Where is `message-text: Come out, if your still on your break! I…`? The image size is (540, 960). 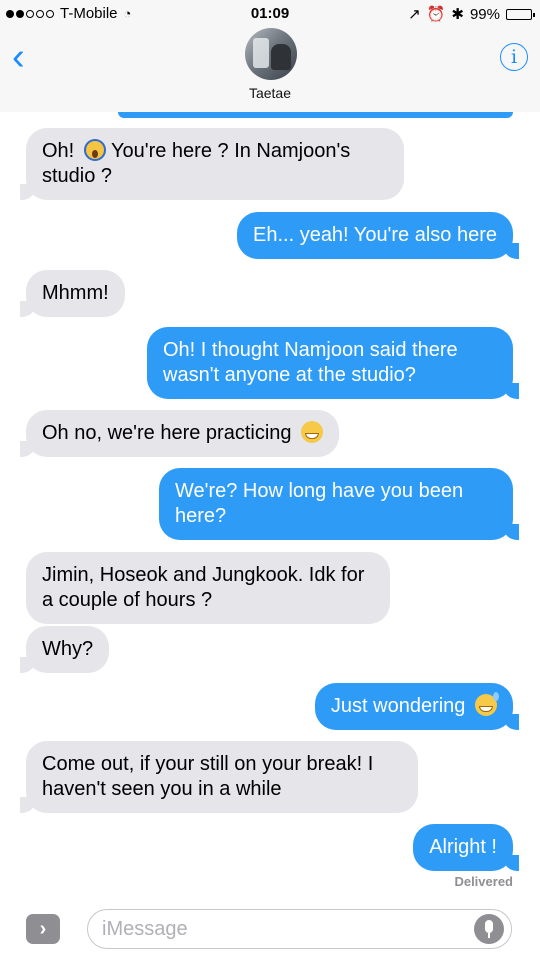 message-text: Come out, if your still on your break! I… is located at coordinates (208, 776).